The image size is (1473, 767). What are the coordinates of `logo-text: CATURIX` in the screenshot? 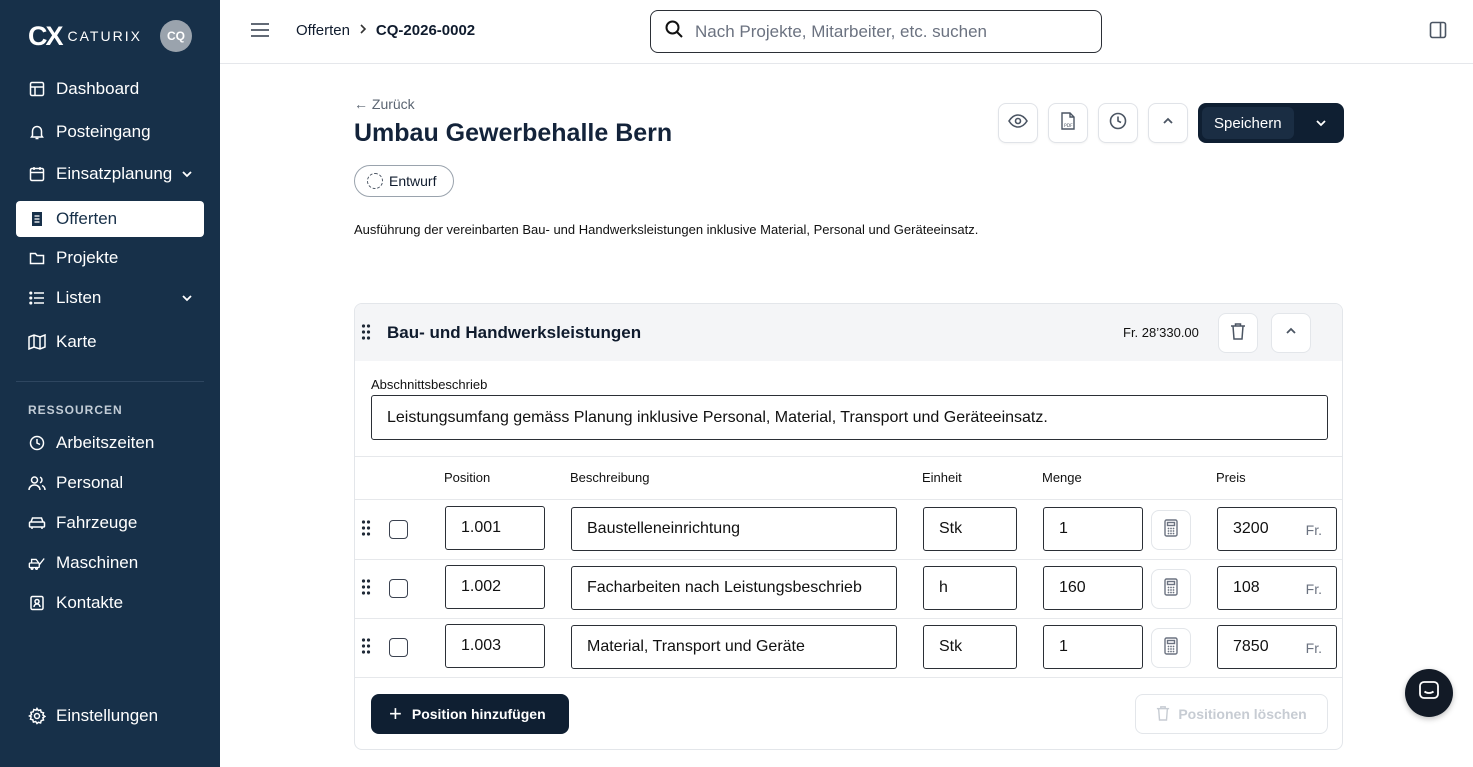 It's located at (104, 36).